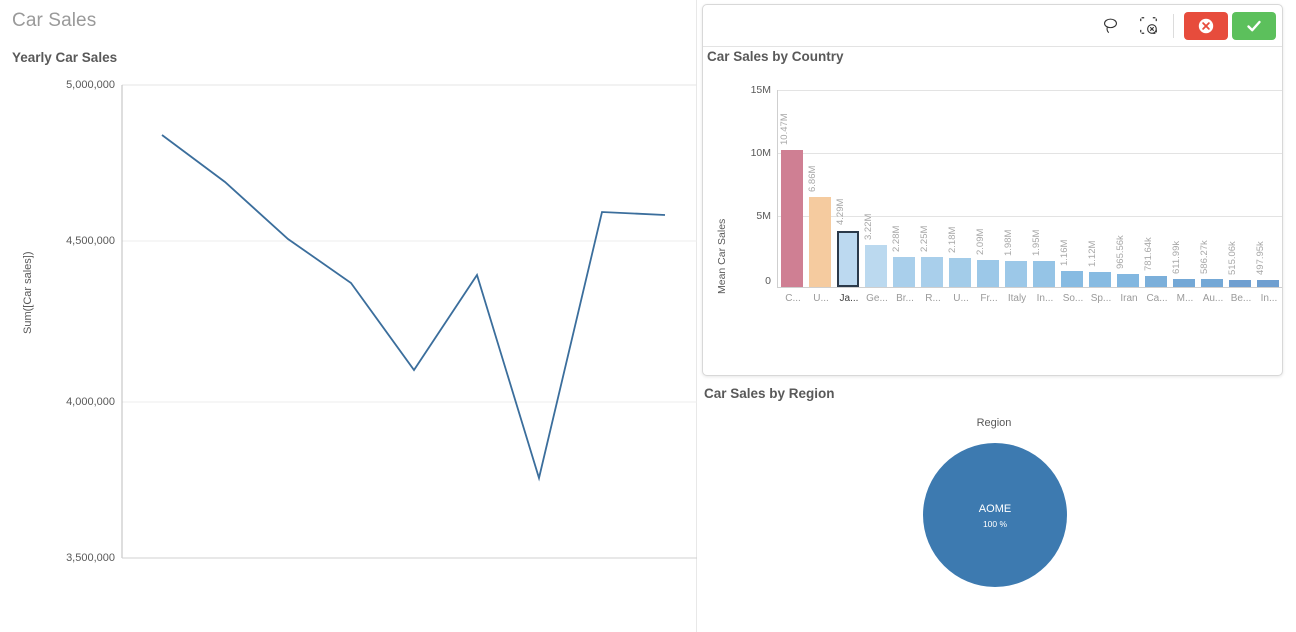  What do you see at coordinates (1254, 25) in the screenshot?
I see `confirm-selection-button` at bounding box center [1254, 25].